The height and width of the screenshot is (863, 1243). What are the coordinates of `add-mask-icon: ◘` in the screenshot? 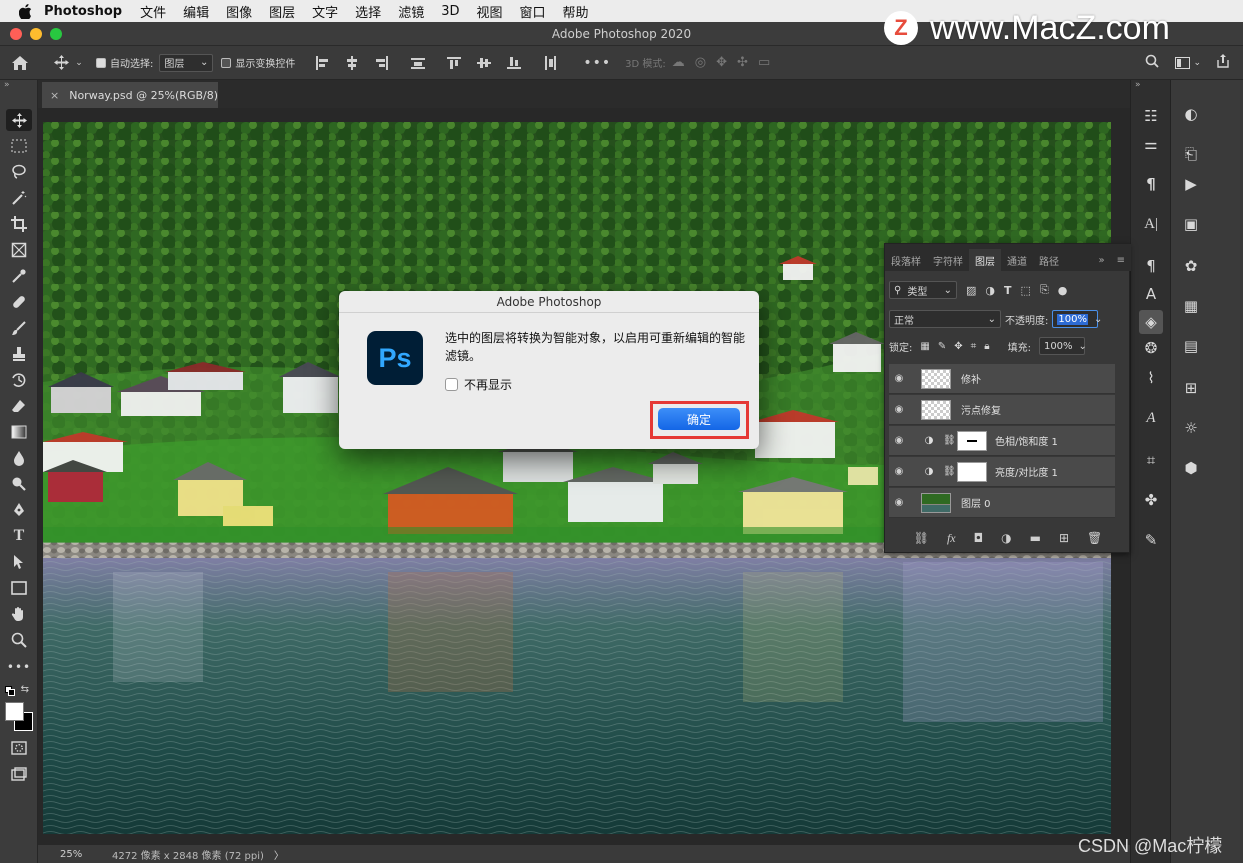 It's located at (979, 538).